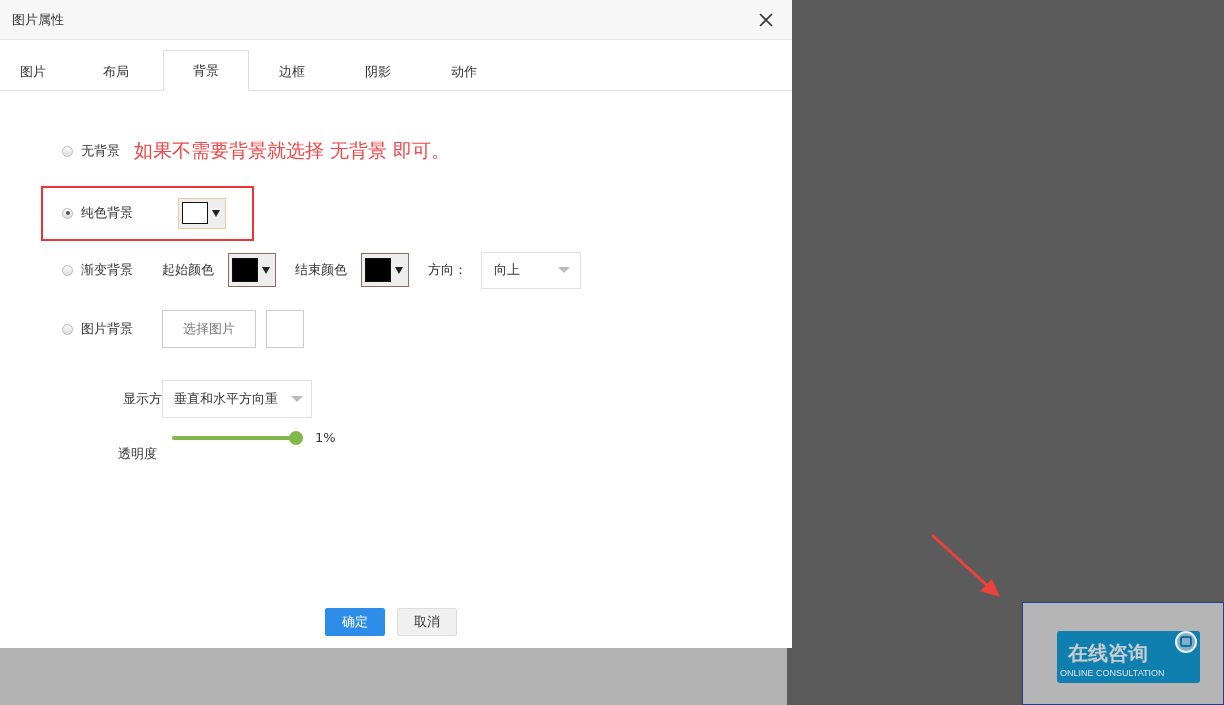  Describe the element at coordinates (237, 438) in the screenshot. I see `opacity-slider` at that location.